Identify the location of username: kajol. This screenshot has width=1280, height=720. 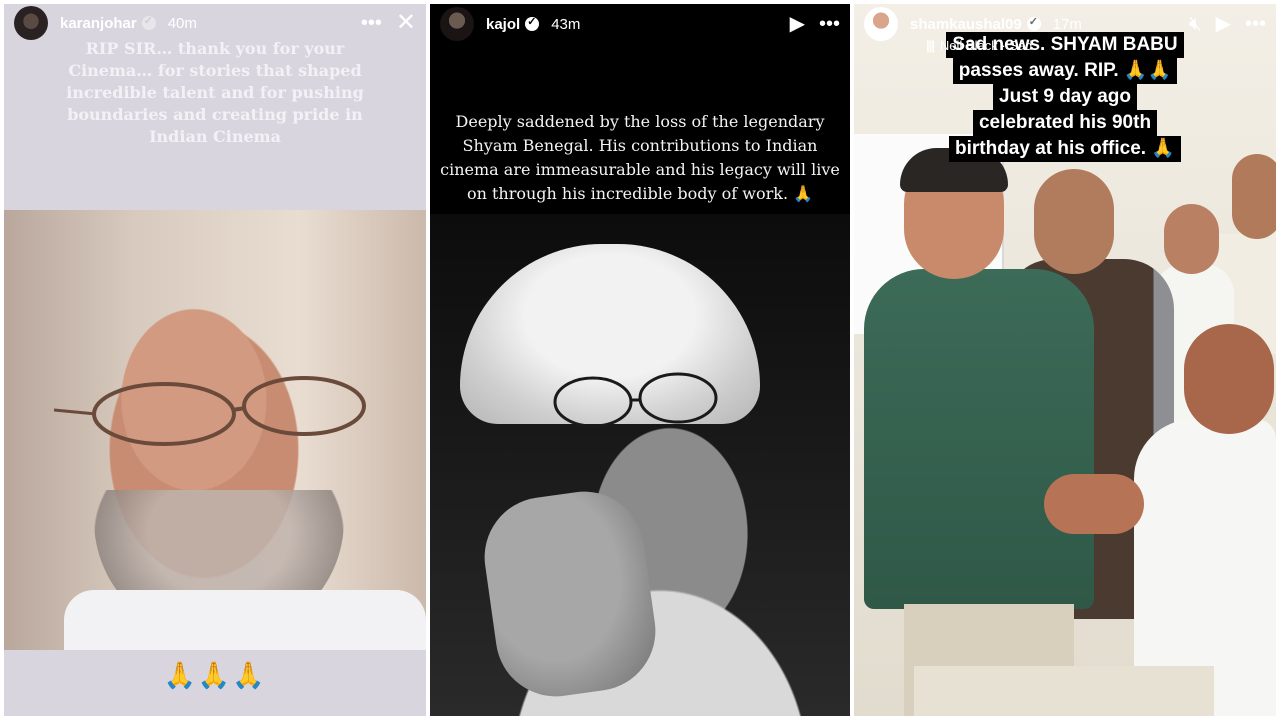
(503, 24).